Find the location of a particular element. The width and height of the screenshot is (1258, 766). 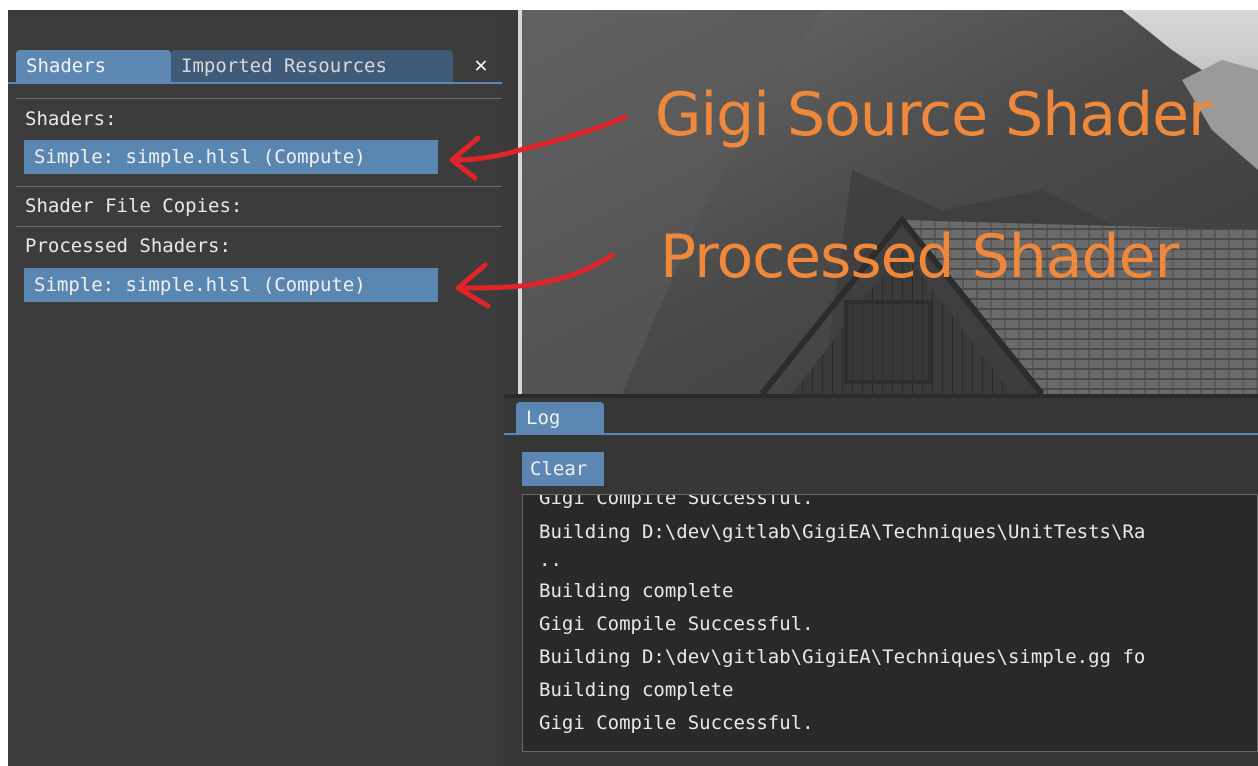

processed-shaders-heading: Processed Shaders: is located at coordinates (128, 246).